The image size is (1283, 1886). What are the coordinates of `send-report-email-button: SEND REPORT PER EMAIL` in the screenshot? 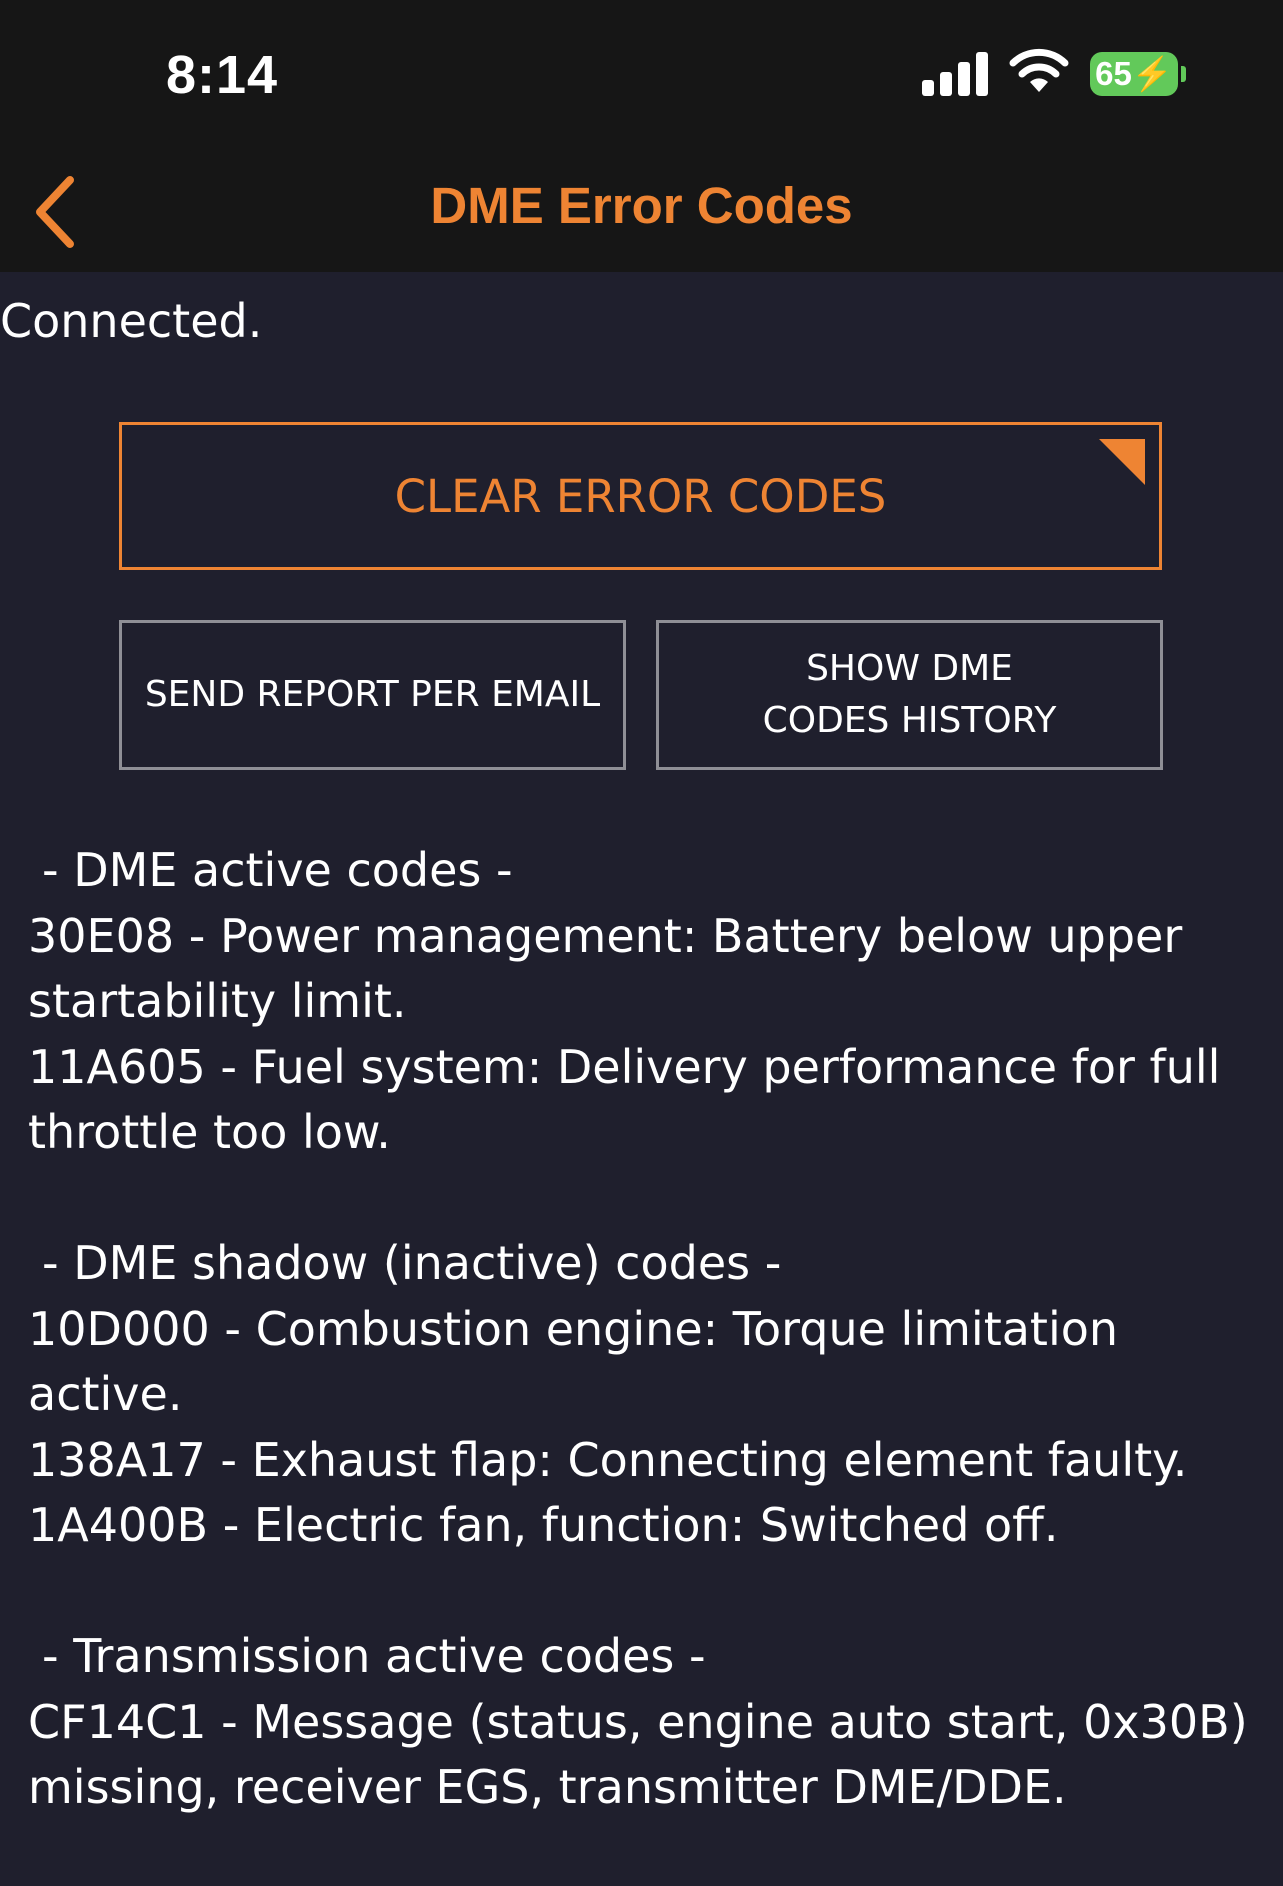 It's located at (372, 695).